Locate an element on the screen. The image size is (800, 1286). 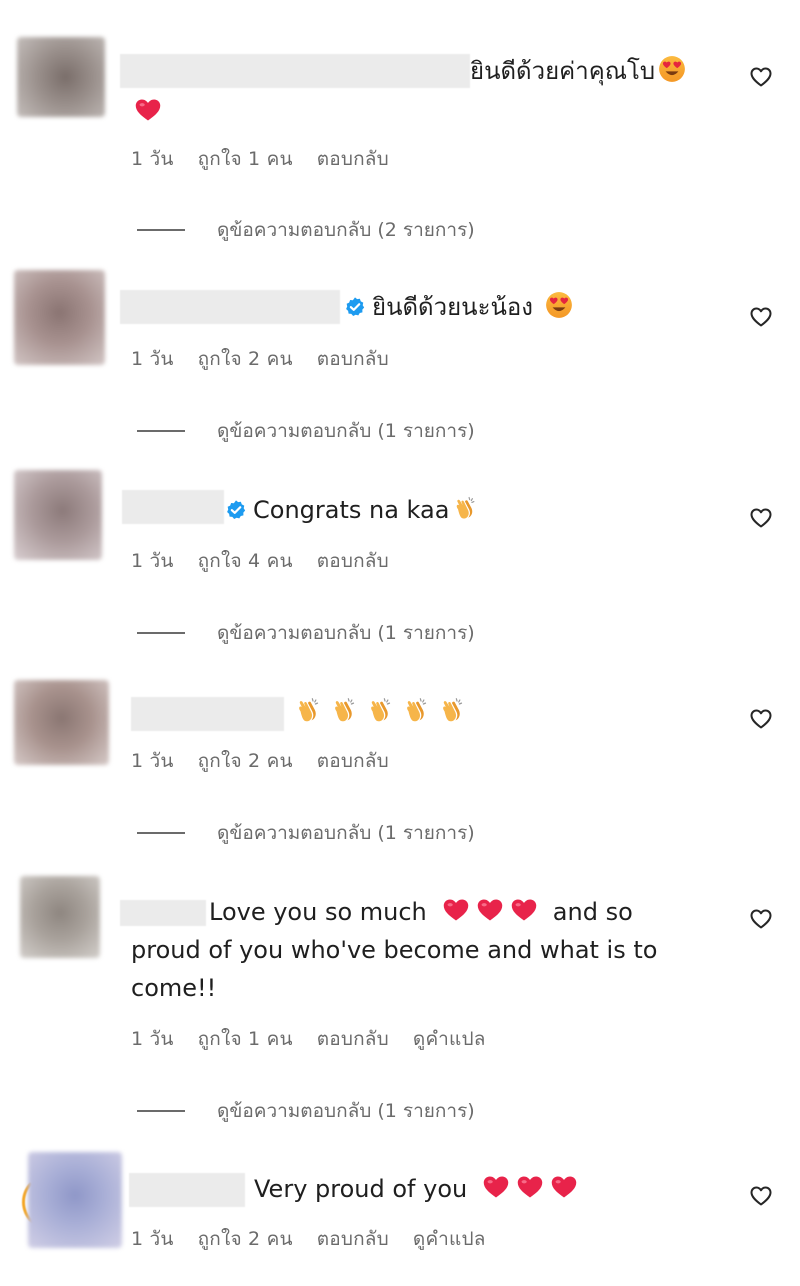
comment-text-line: Very proud of you is located at coordinates (361, 1189).